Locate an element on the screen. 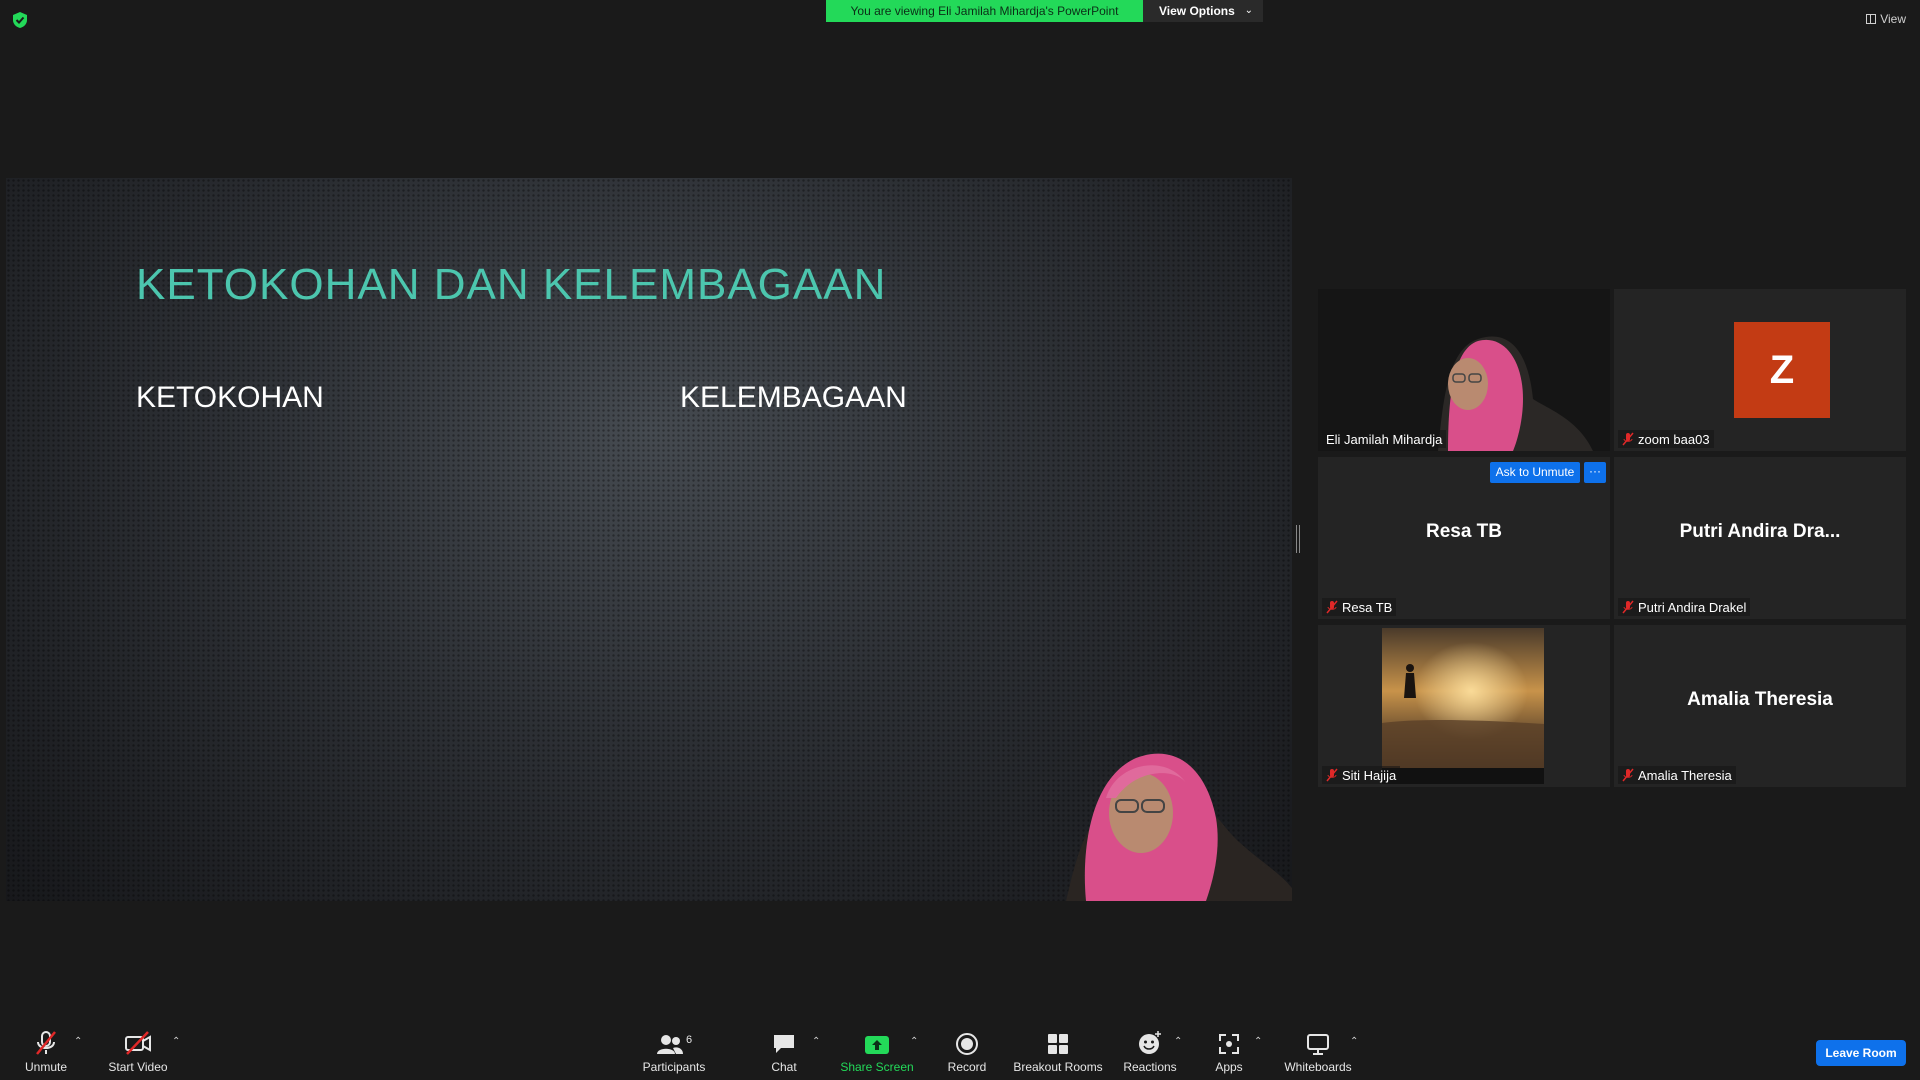 The height and width of the screenshot is (1080, 1920). chat-label: Chat is located at coordinates (784, 1067).